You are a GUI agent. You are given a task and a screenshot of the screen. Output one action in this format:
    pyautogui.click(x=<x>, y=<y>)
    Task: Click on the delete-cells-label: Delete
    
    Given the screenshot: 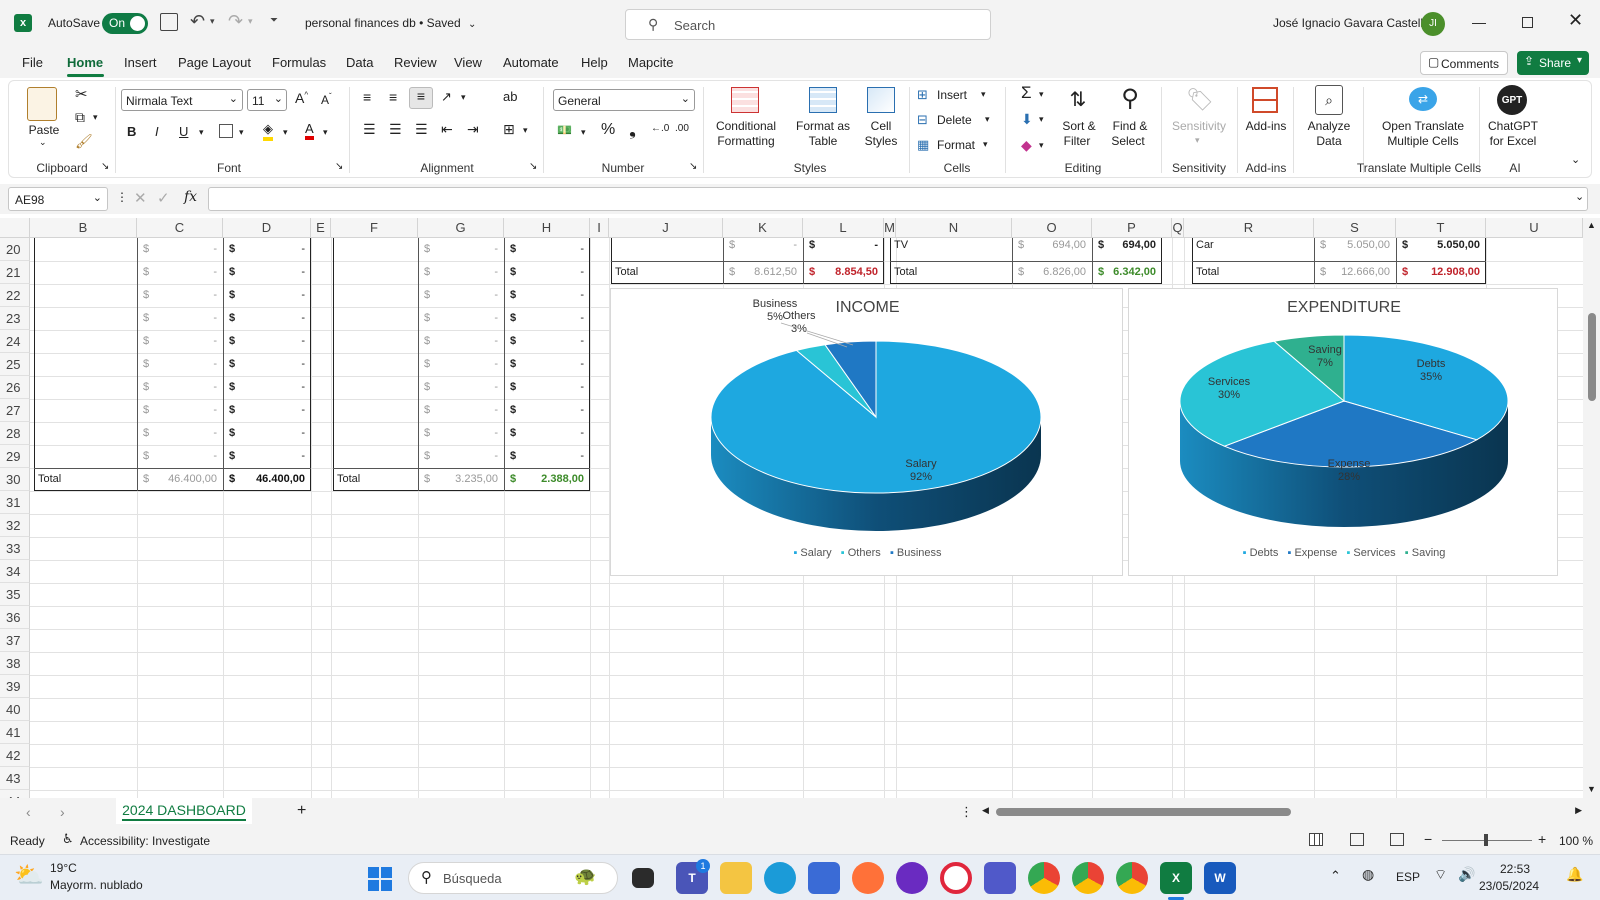 What is the action you would take?
    pyautogui.click(x=954, y=120)
    